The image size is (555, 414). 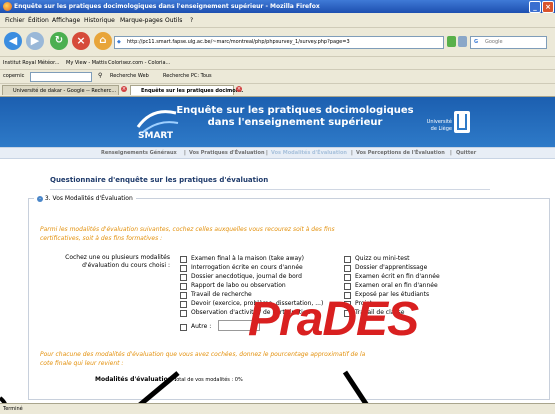 What do you see at coordinates (187, 391) in the screenshot?
I see `overlay-strokes` at bounding box center [187, 391].